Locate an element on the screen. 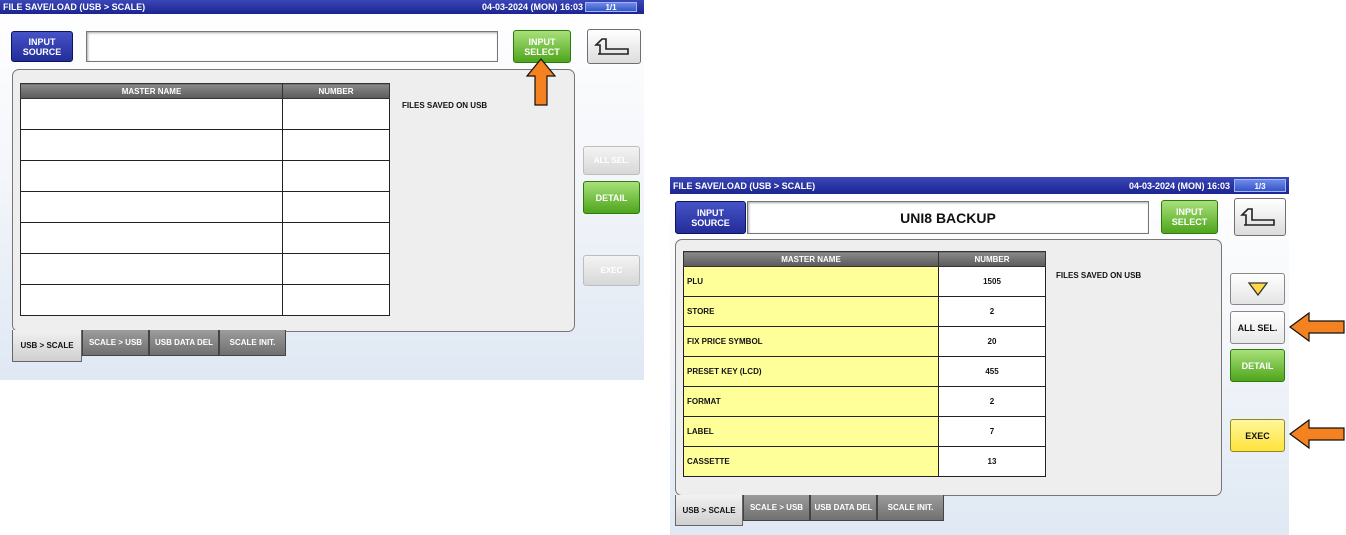 This screenshot has width=1346, height=535. table-row: LABEL 7 is located at coordinates (864, 431).